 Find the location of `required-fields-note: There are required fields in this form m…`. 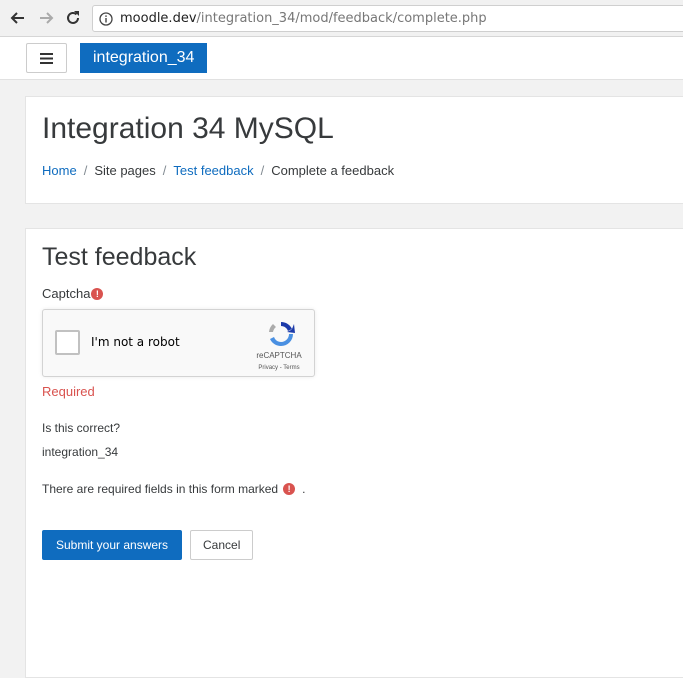

required-fields-note: There are required fields in this form m… is located at coordinates (173, 489).